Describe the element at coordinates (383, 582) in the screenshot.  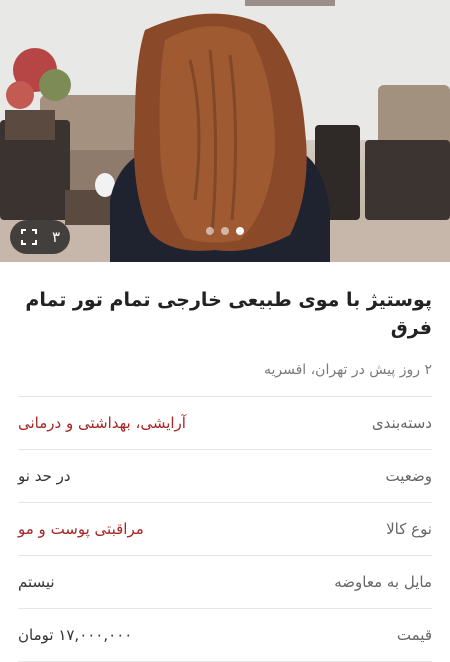
I see `detail-label: مایل به معاوضه` at that location.